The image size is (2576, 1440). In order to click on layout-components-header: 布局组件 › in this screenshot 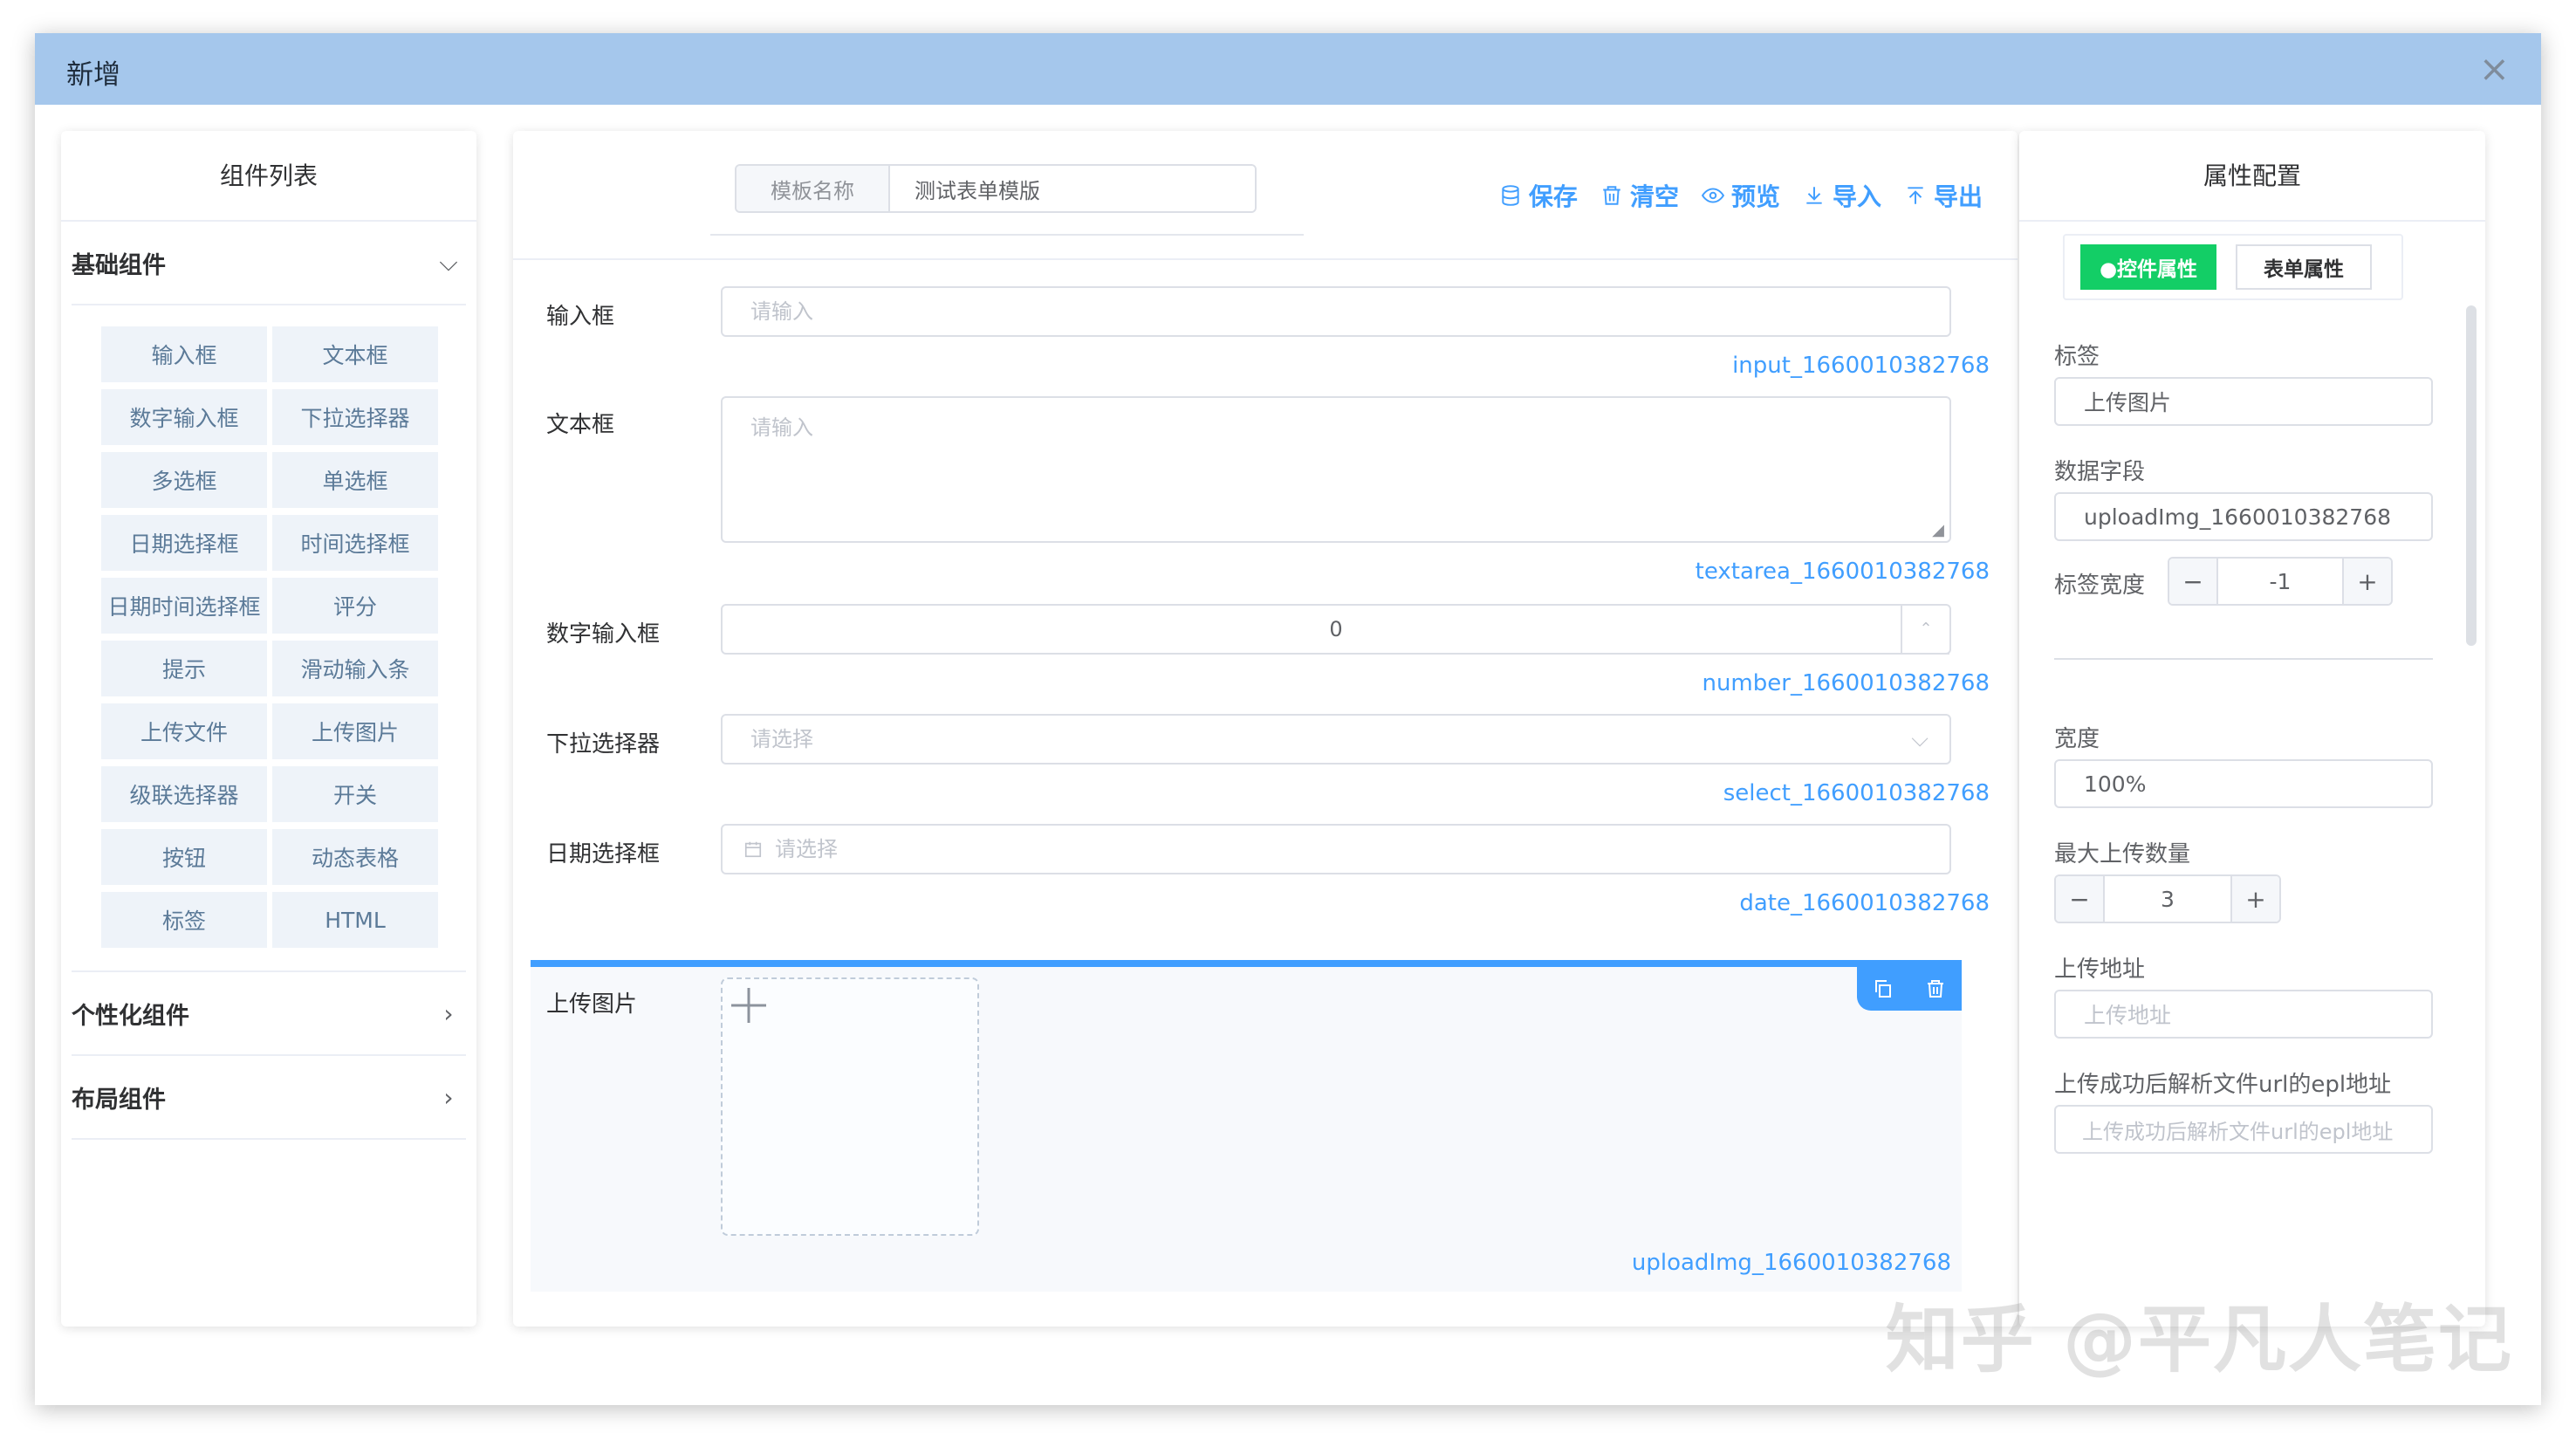, I will do `click(269, 1098)`.